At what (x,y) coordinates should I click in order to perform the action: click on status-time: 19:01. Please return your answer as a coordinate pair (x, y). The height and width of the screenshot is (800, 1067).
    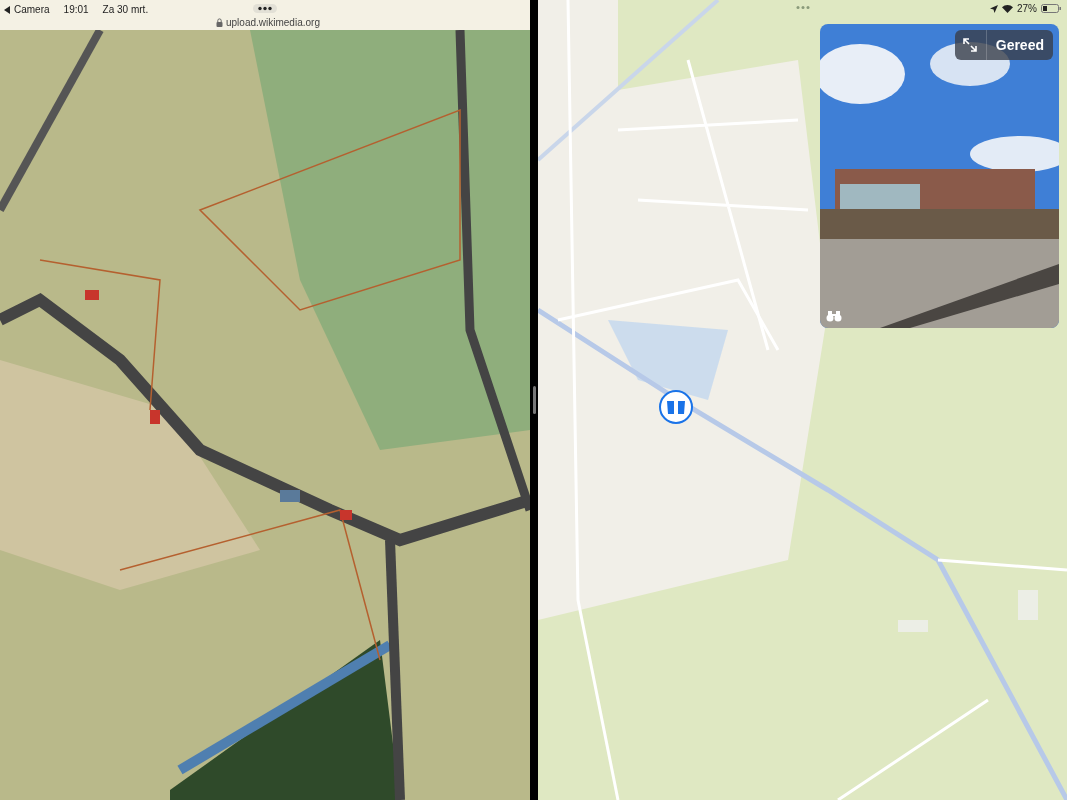
    Looking at the image, I should click on (76, 10).